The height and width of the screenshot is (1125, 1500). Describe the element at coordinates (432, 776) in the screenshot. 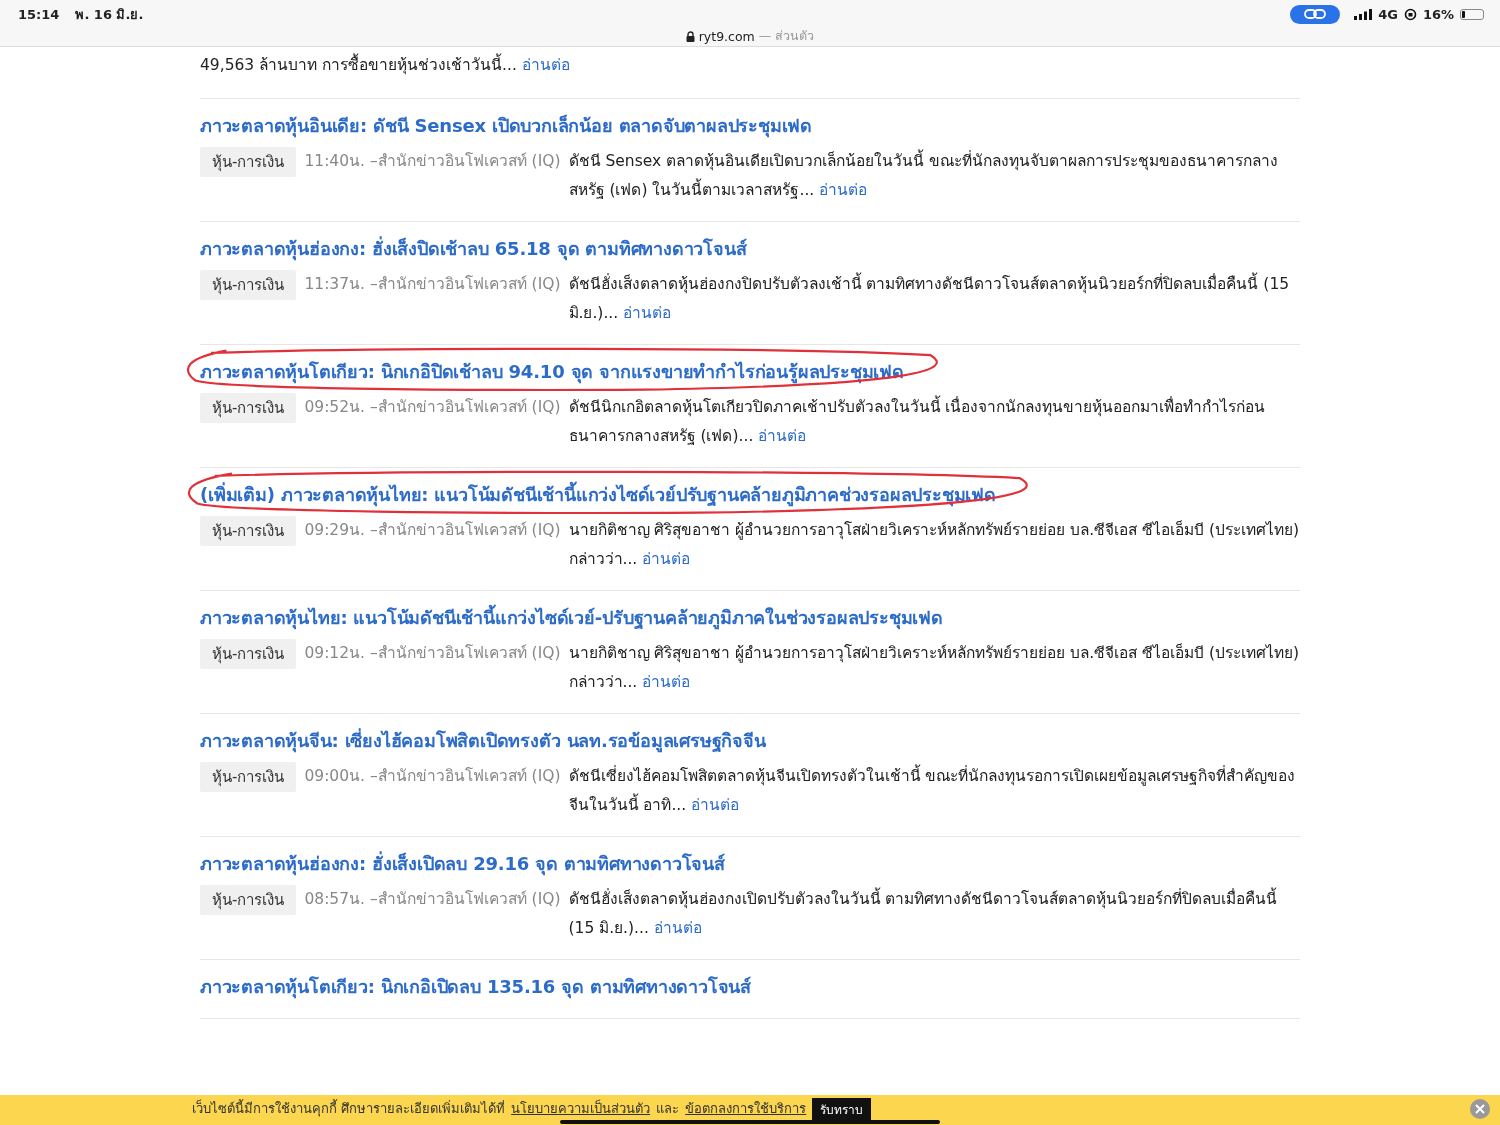

I see `article-time: 09:00น. –สำนักข่าวอินโฟเควสท์ (IQ)` at that location.